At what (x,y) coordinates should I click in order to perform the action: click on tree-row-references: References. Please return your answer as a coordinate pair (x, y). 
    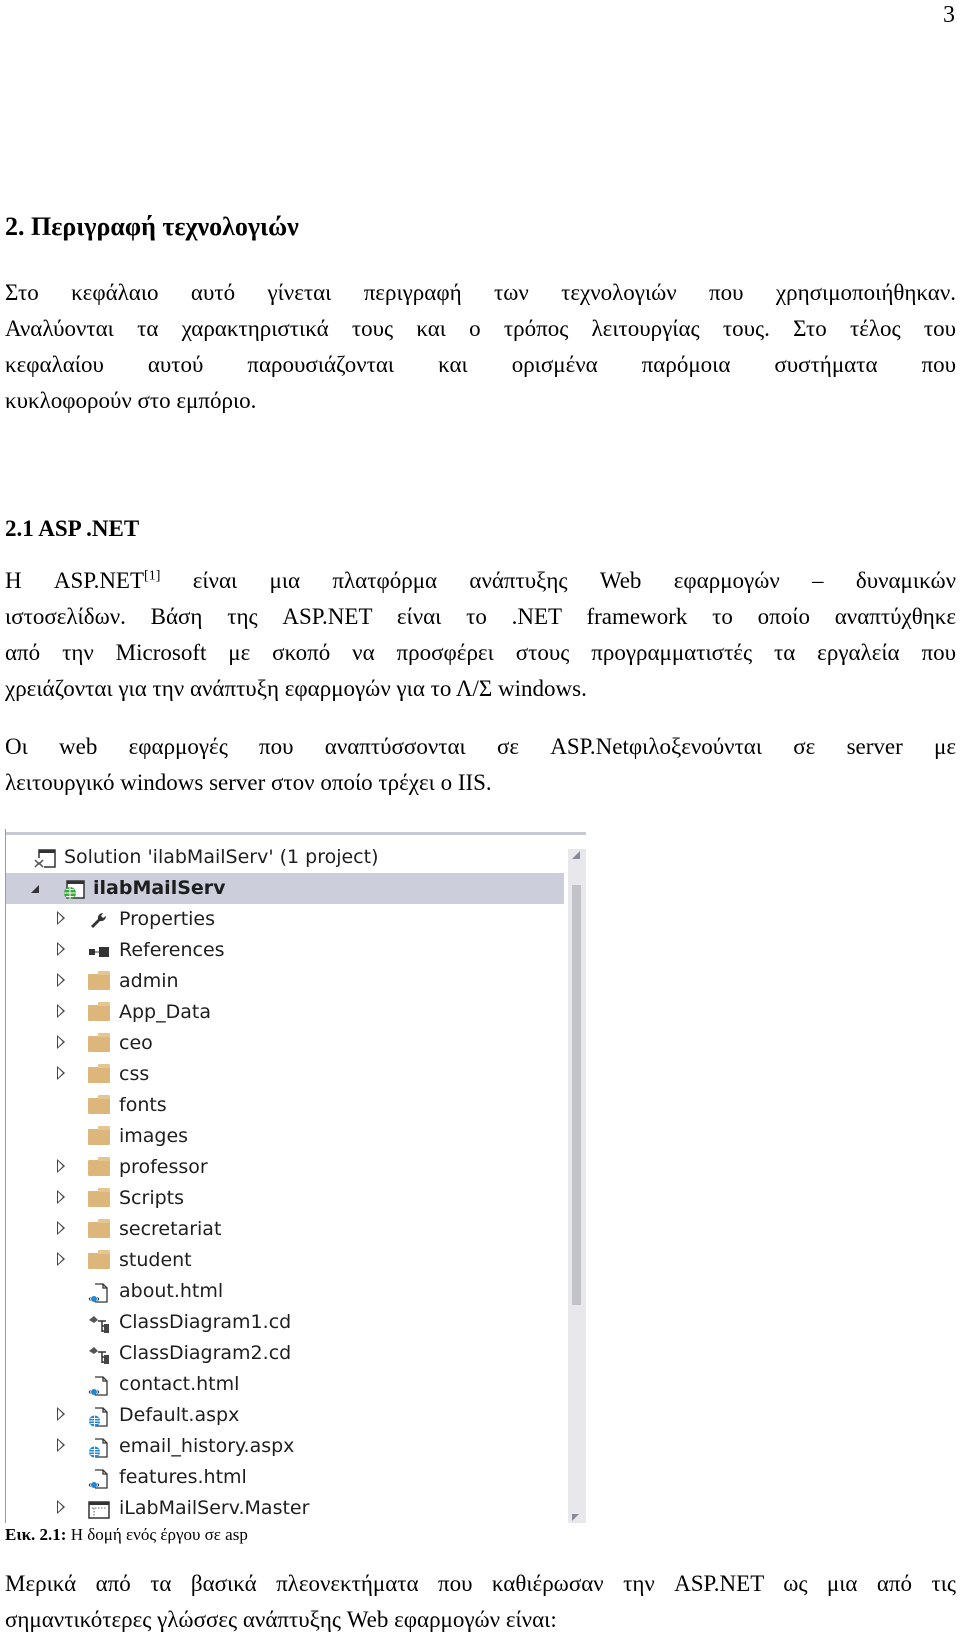
    Looking at the image, I should click on (285, 950).